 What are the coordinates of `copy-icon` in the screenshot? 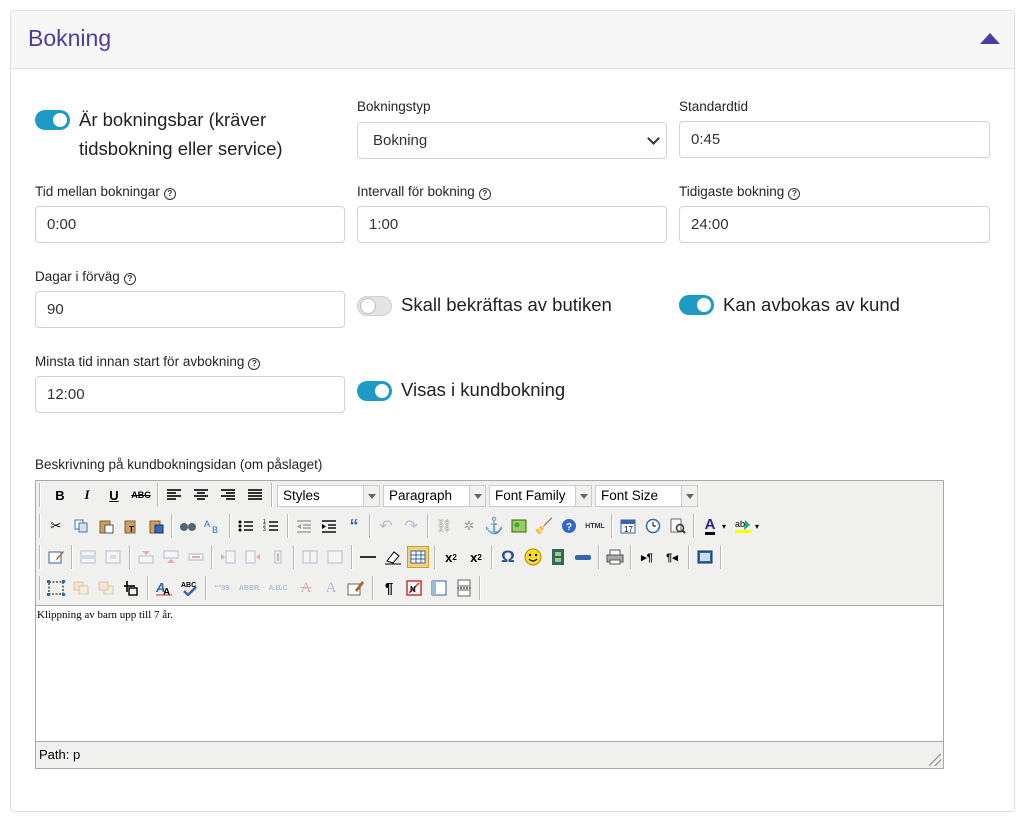 It's located at (81, 526).